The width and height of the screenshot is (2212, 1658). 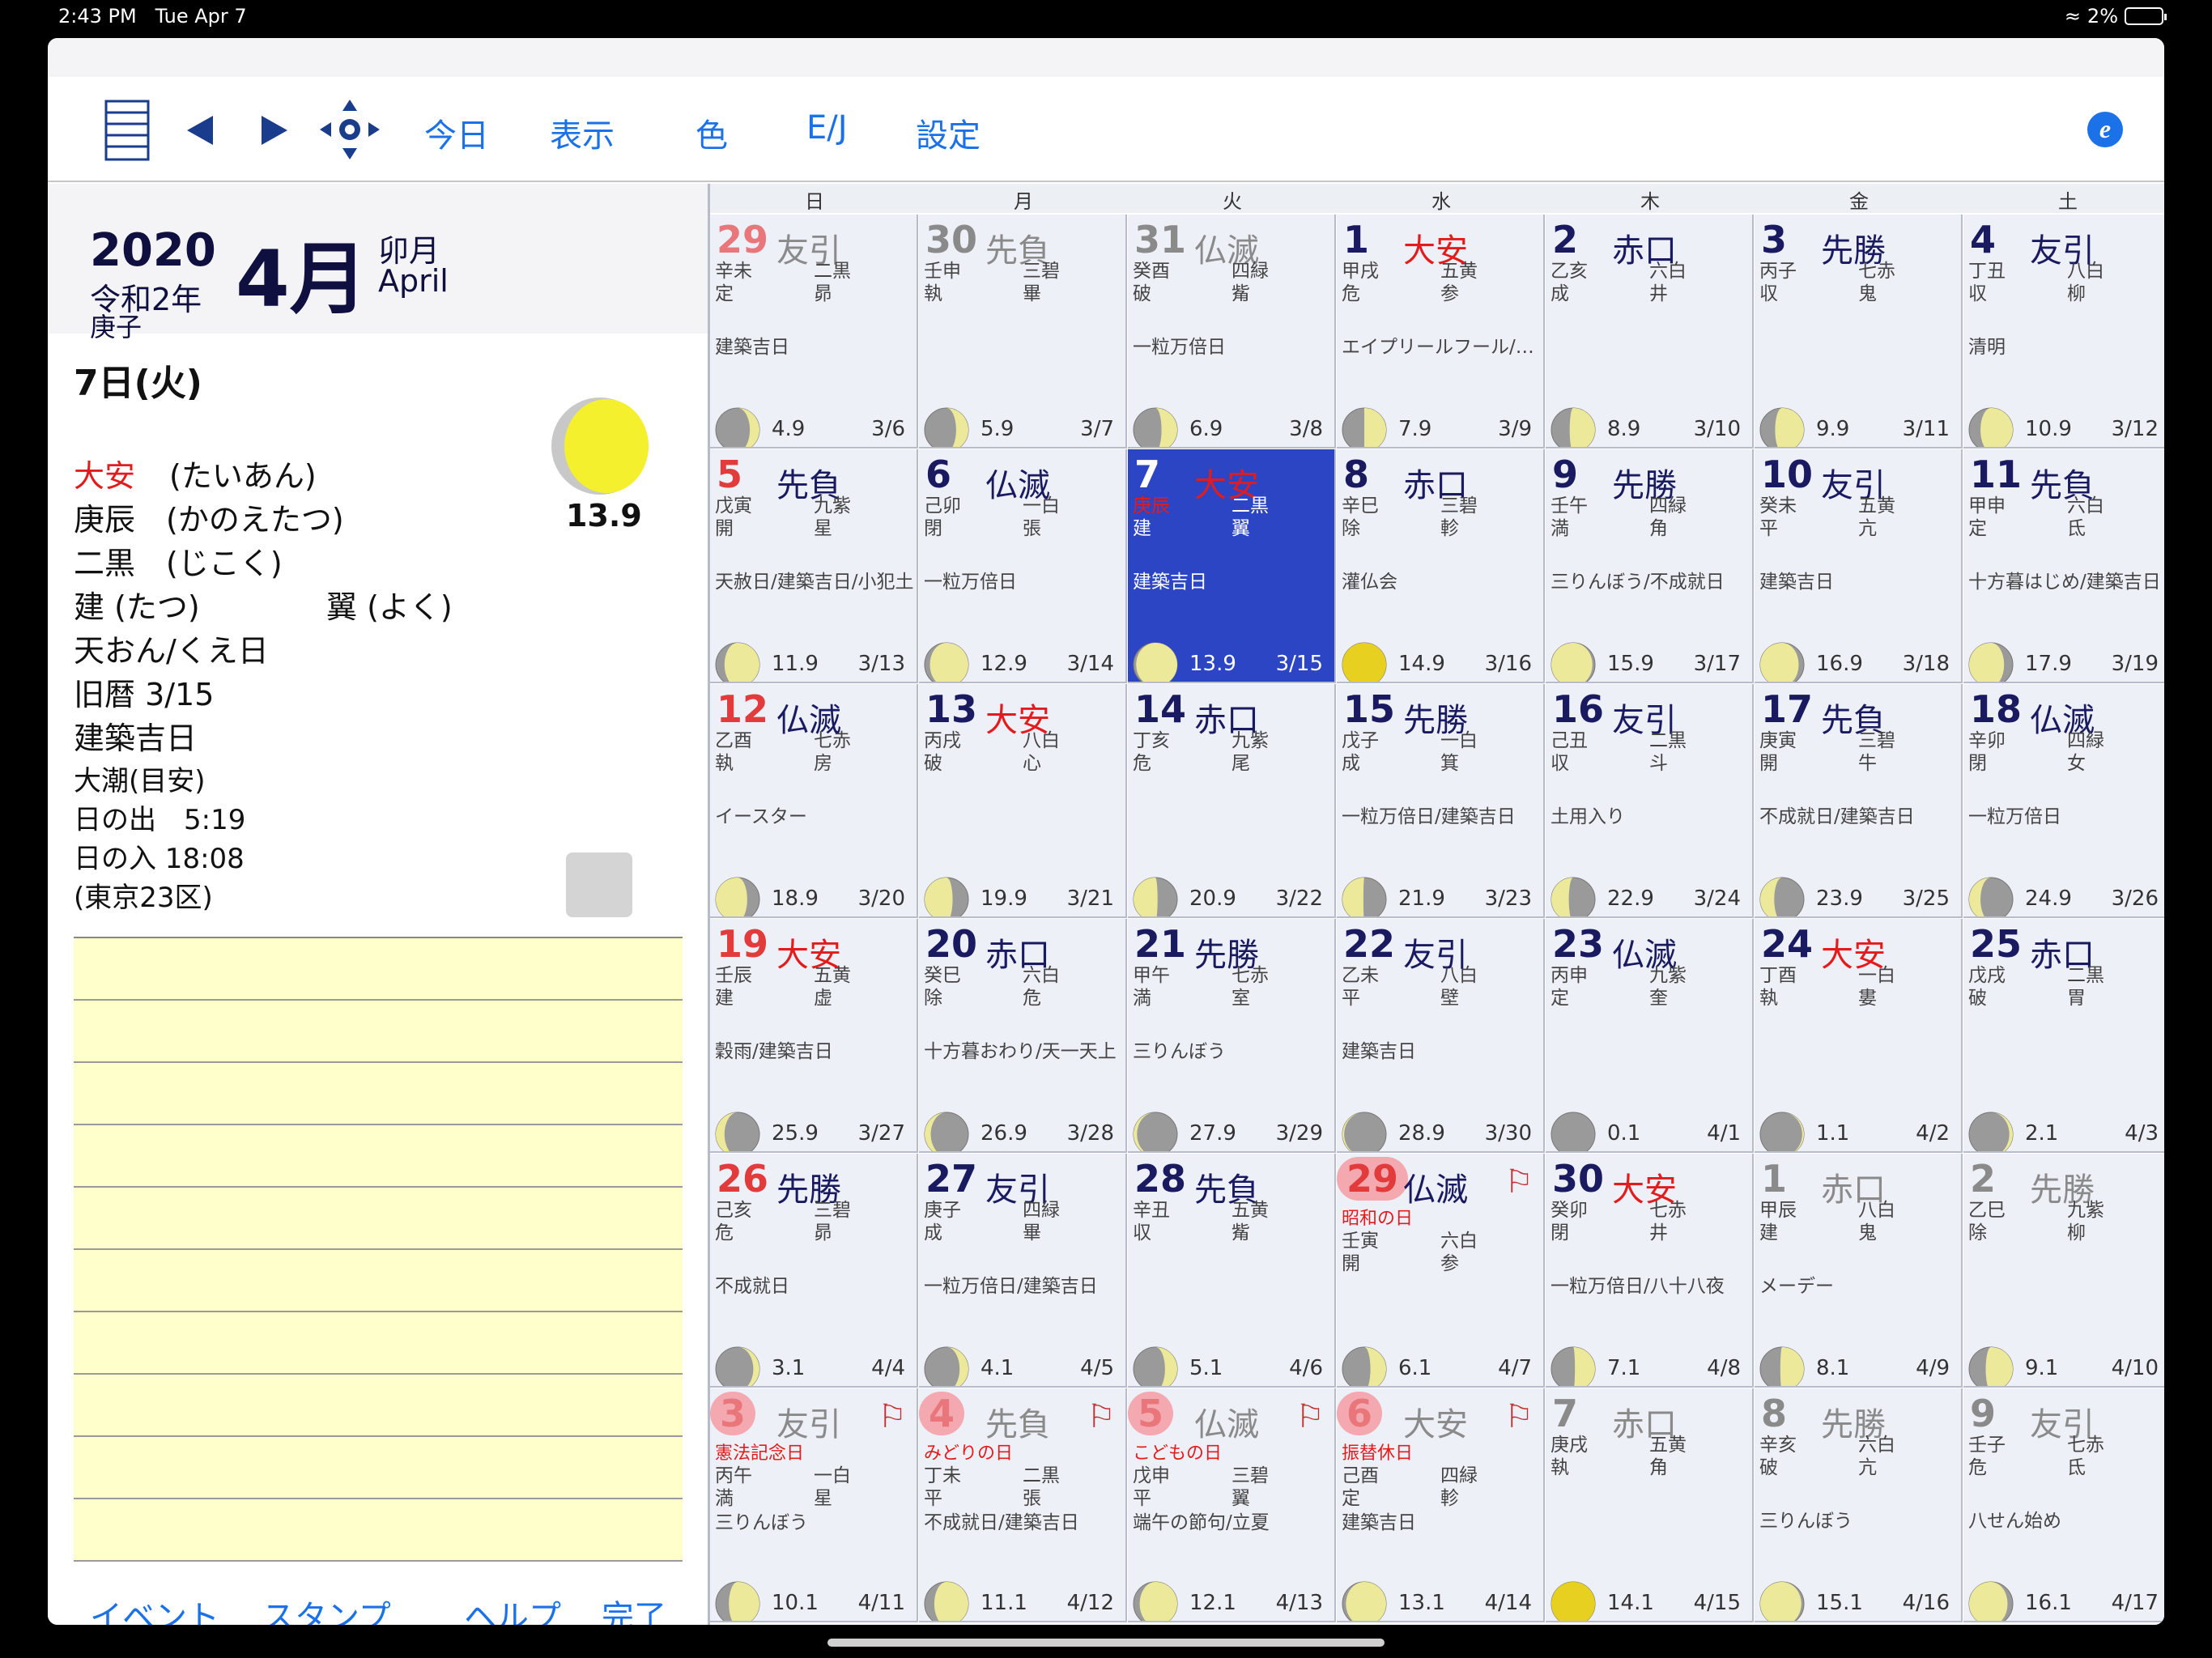 What do you see at coordinates (513, 1608) in the screenshot?
I see `help-button: ヘルプ` at bounding box center [513, 1608].